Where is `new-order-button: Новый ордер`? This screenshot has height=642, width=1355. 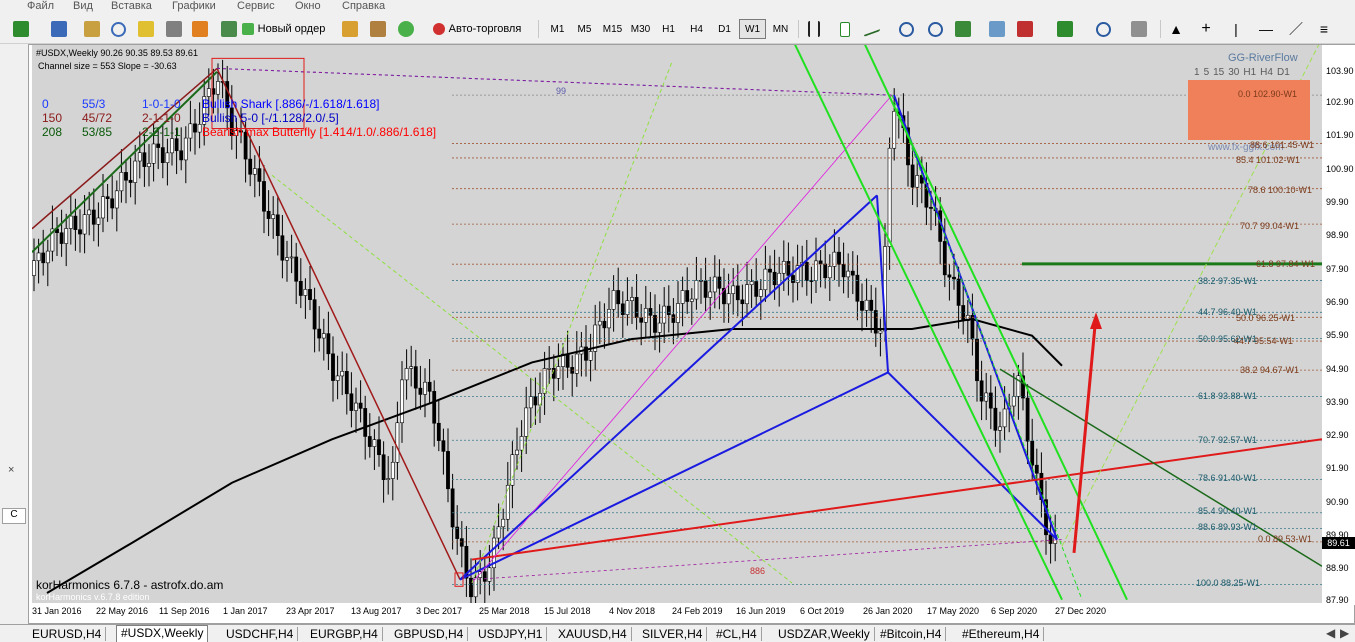
new-order-button: Новый ордер is located at coordinates (283, 29).